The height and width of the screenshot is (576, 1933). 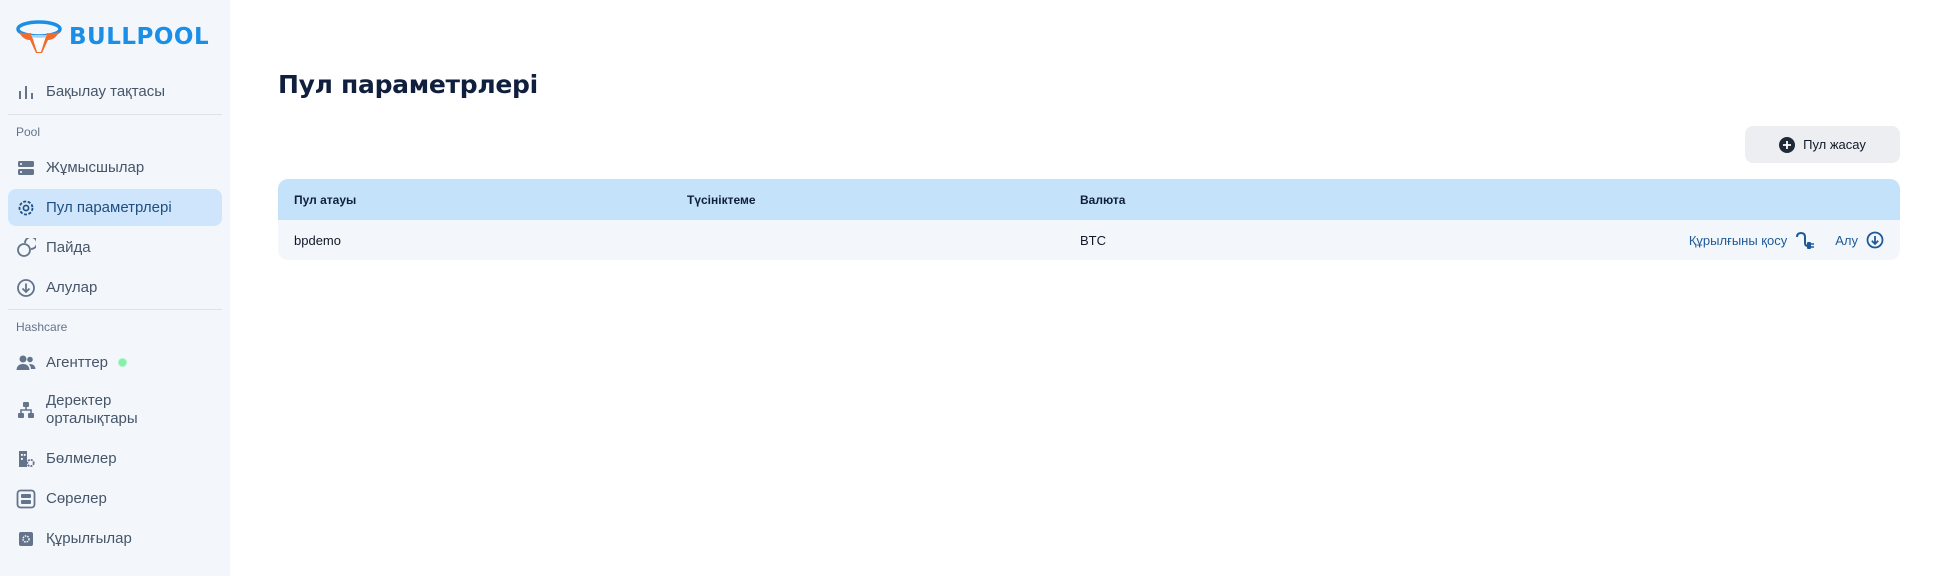 I want to click on bar-chart-icon, so click(x=26, y=92).